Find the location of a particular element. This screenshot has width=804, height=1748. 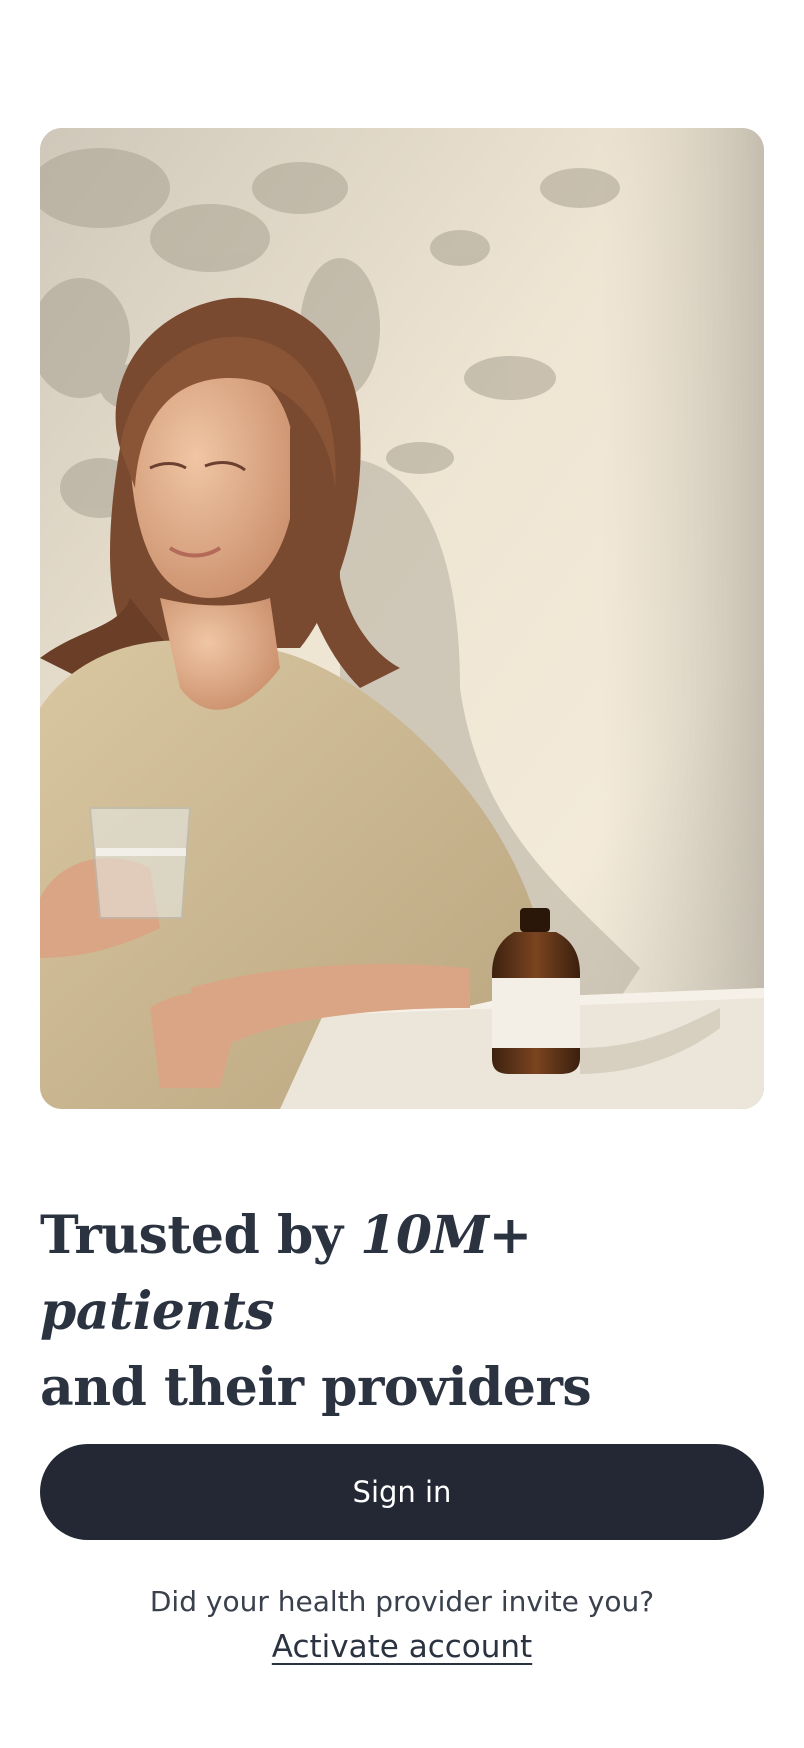

invite-question: Did your health provider invite you? is located at coordinates (402, 1601).